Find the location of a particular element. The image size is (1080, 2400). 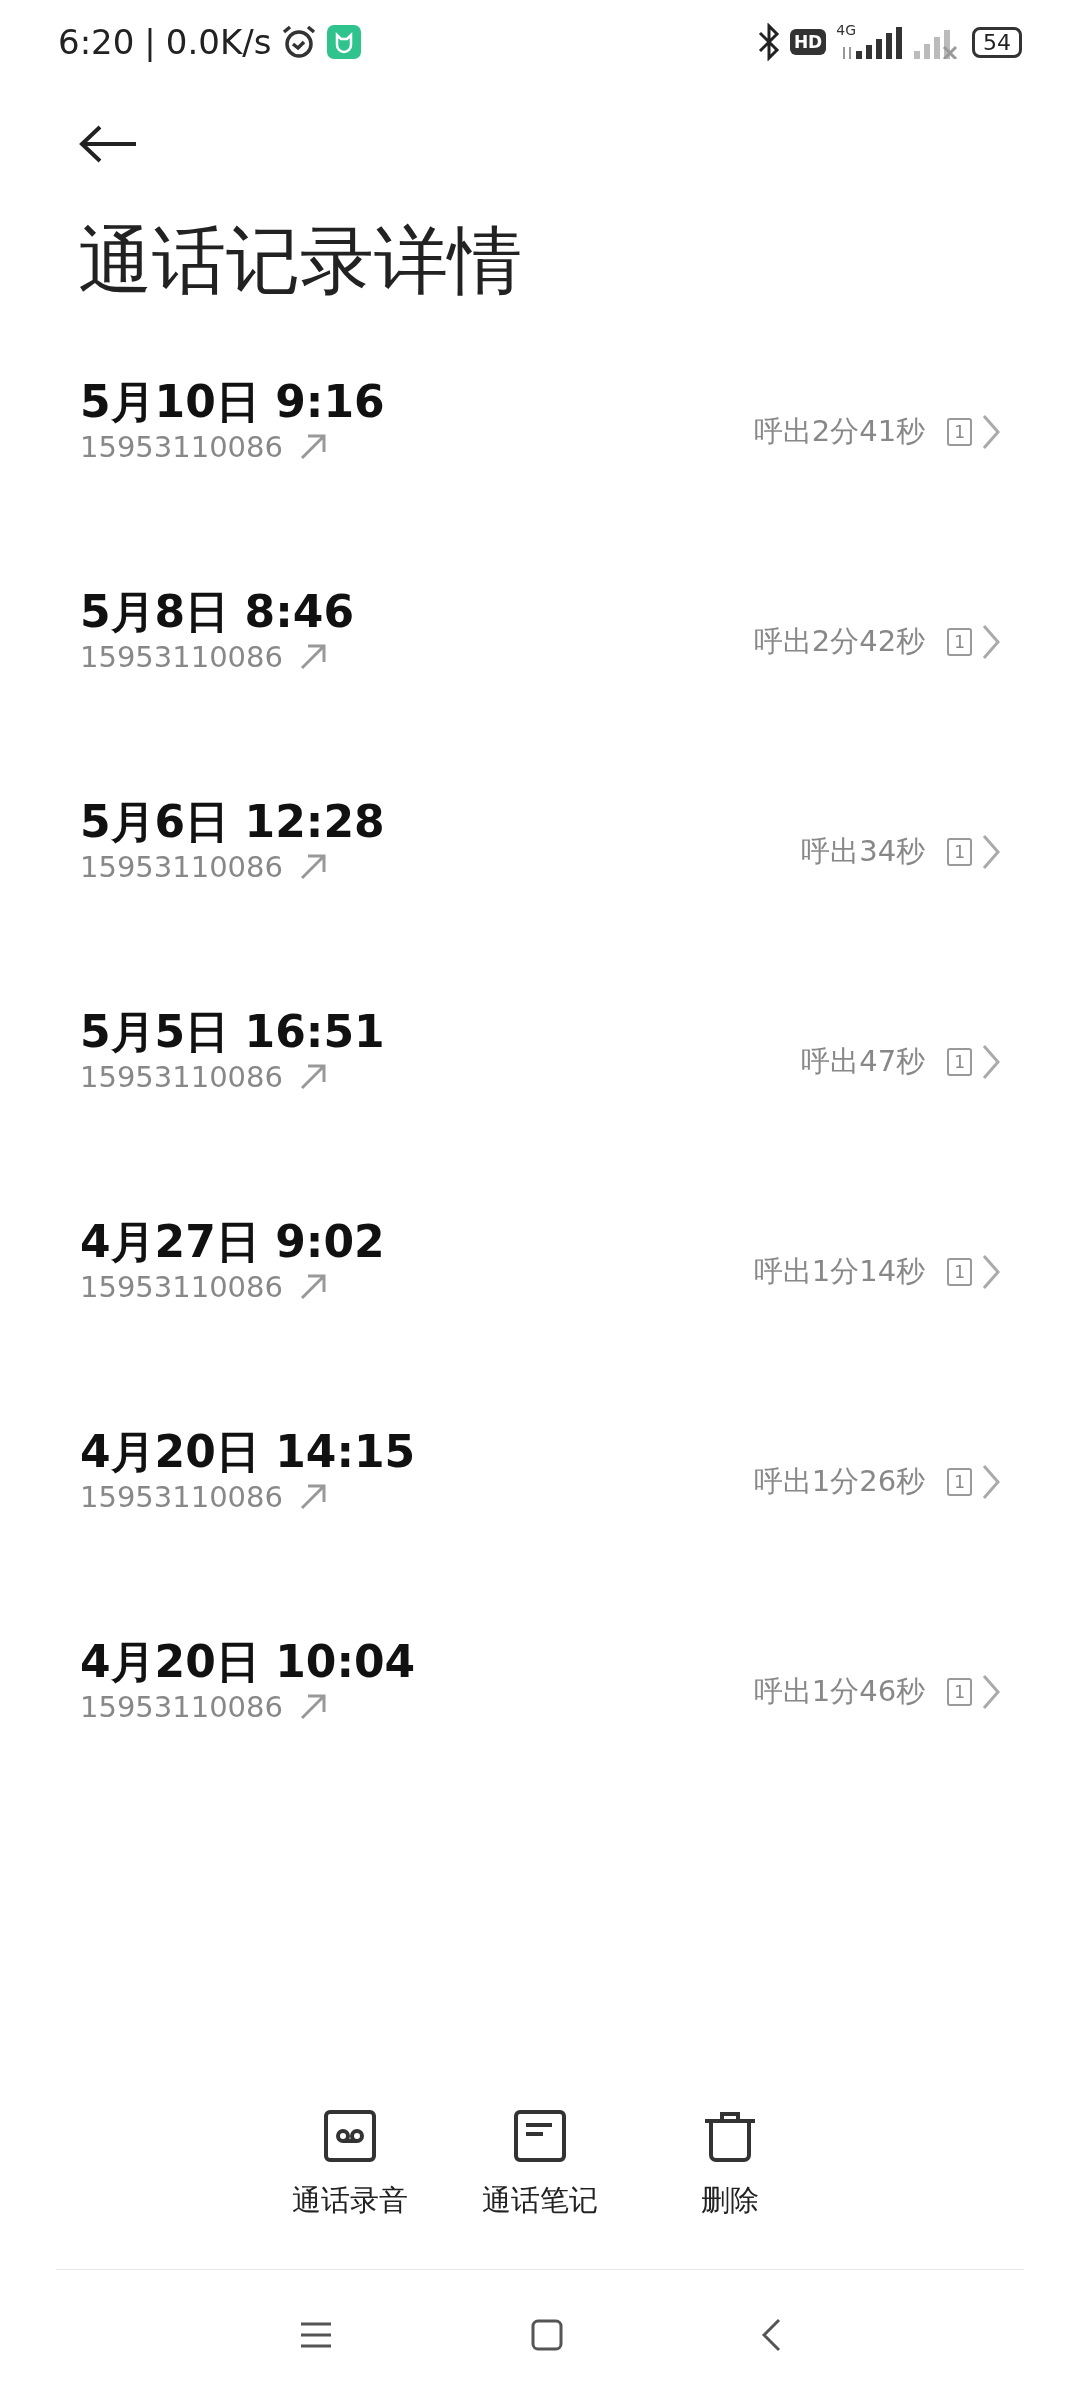

back-button is located at coordinates (108, 144).